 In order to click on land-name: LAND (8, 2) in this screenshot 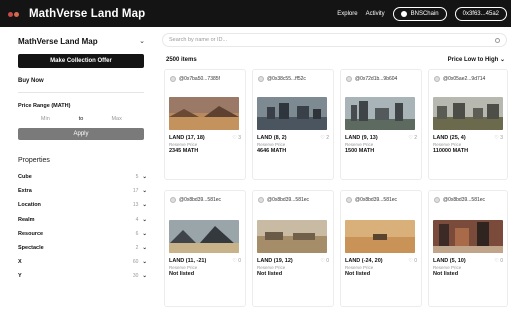, I will do `click(272, 138)`.